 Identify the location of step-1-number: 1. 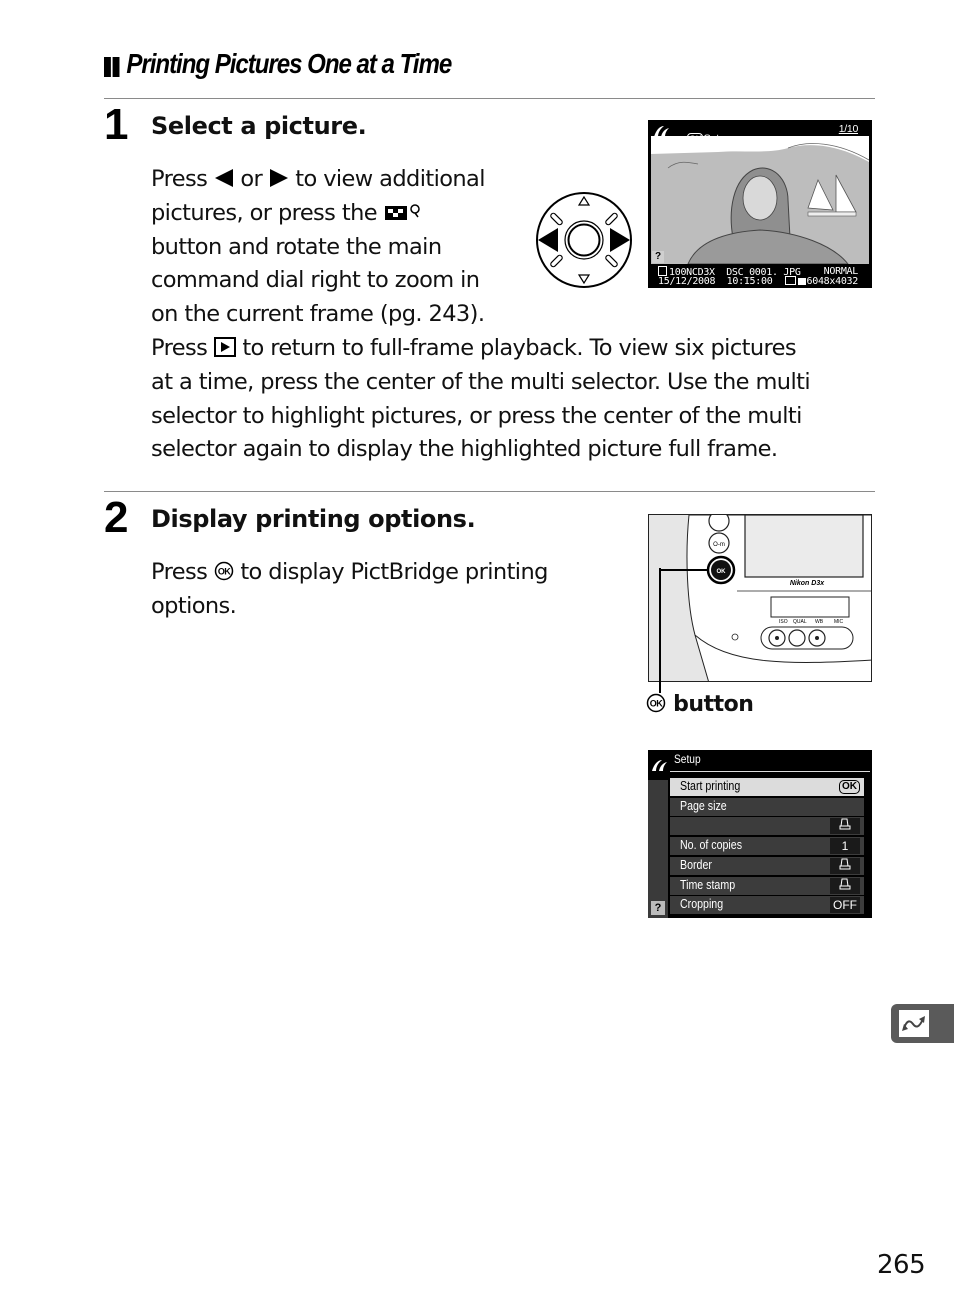
(116, 124).